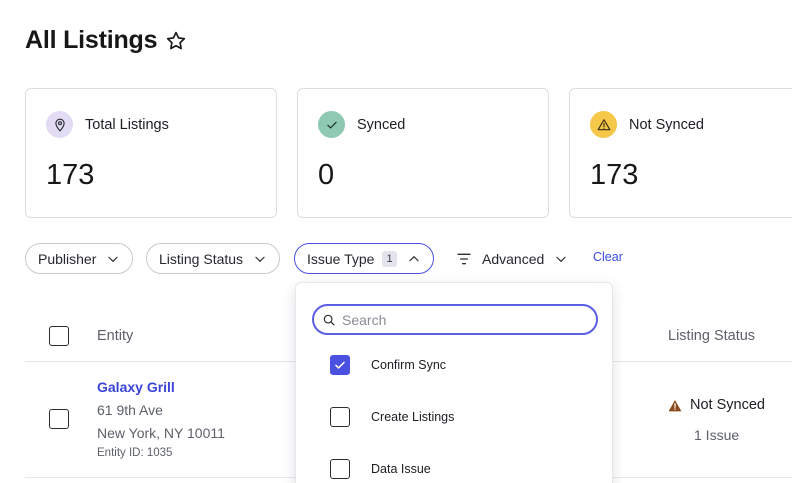  I want to click on card-label: Not Synced, so click(666, 124).